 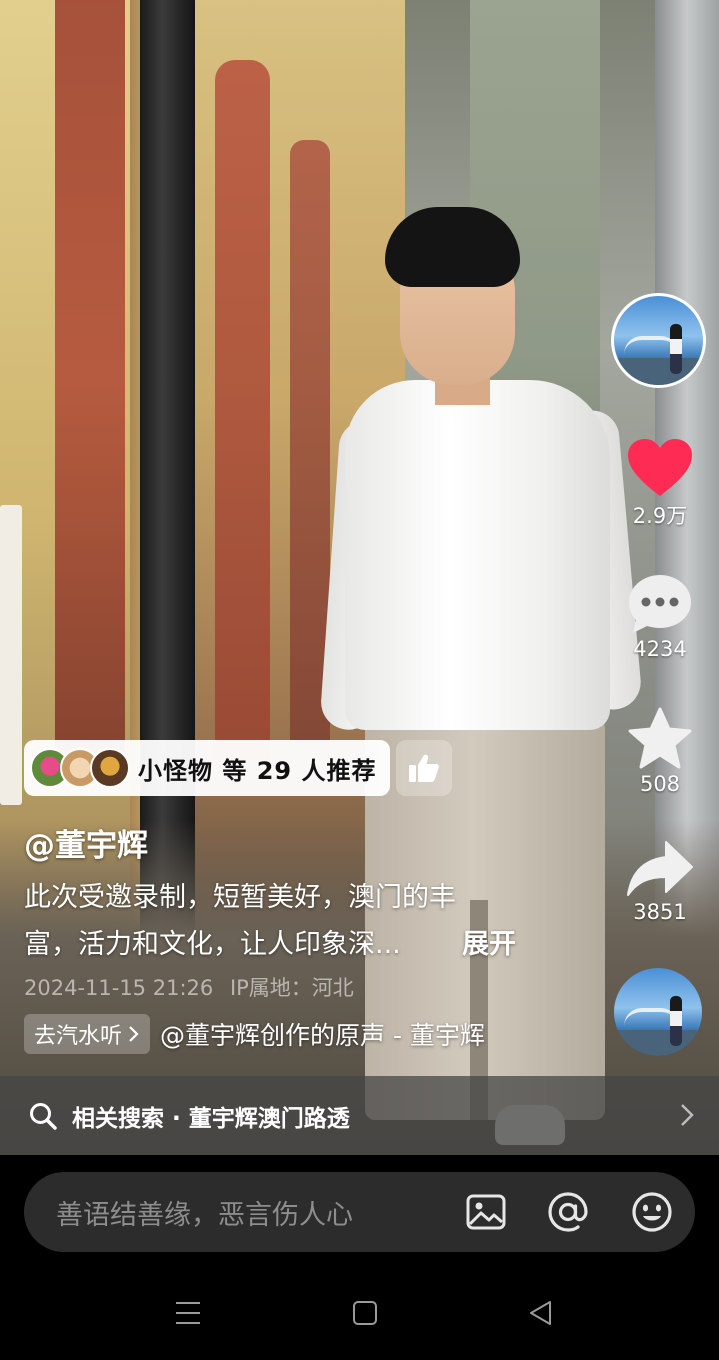 I want to click on star-icon, so click(x=660, y=738).